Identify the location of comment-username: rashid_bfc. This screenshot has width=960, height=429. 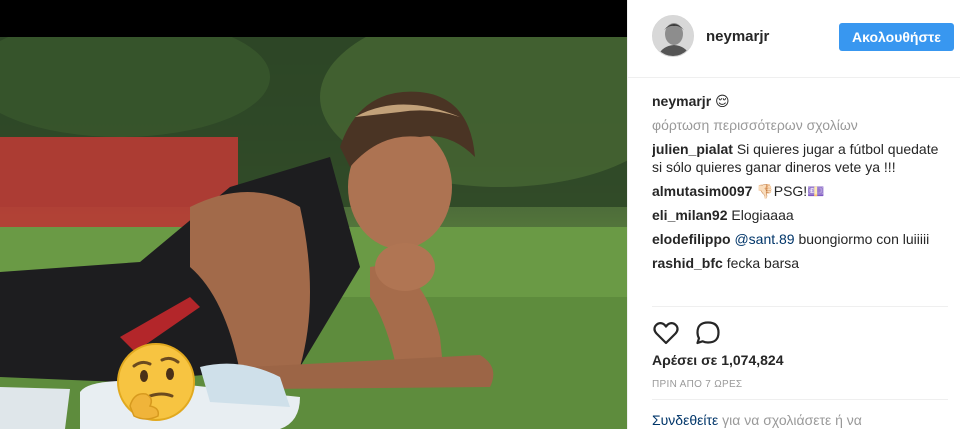
(687, 263).